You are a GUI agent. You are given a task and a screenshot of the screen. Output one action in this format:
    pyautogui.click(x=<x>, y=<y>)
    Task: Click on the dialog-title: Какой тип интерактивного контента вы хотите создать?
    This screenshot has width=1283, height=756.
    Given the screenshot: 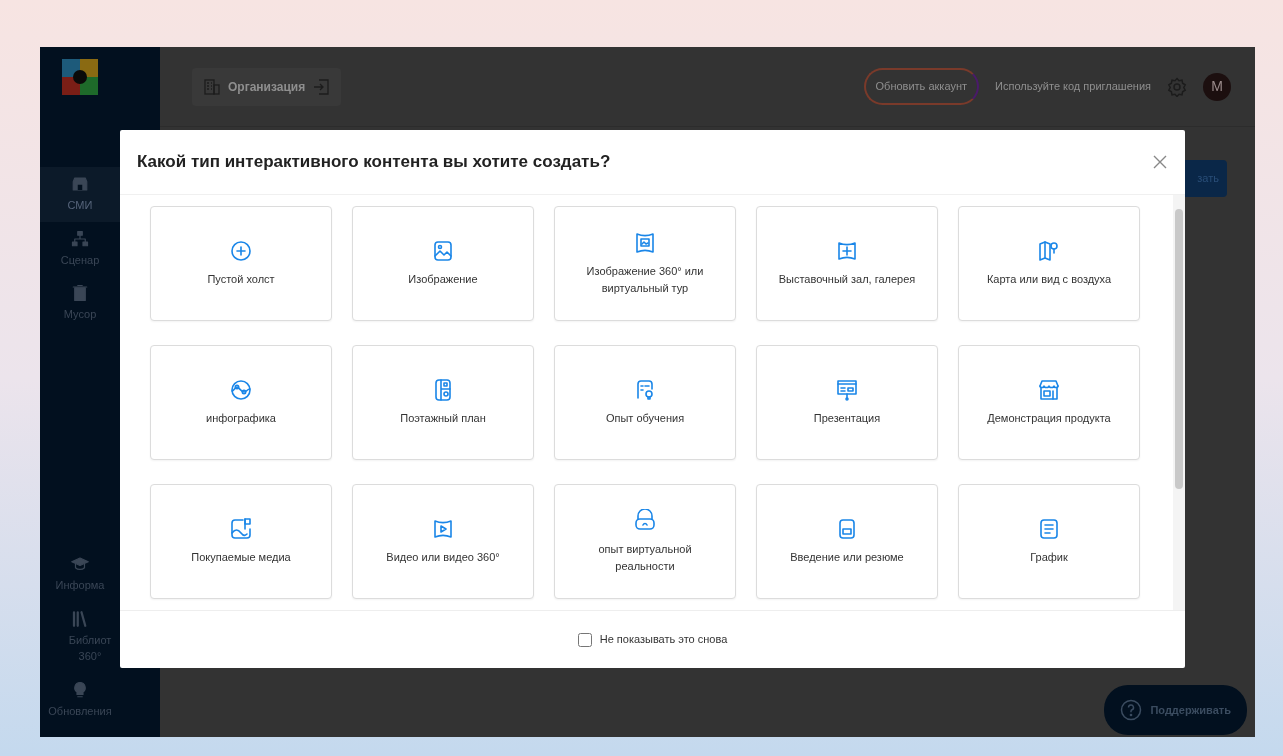 What is the action you would take?
    pyautogui.click(x=374, y=162)
    